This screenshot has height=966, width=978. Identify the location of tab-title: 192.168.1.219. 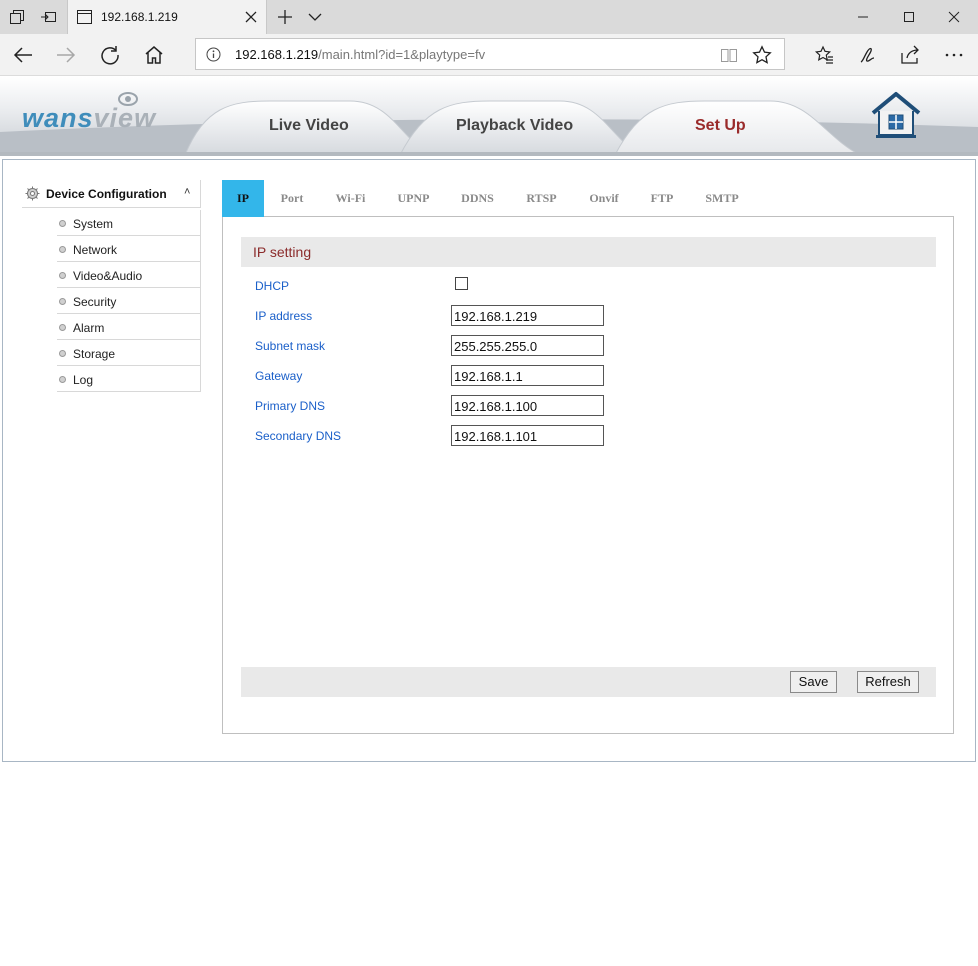
(139, 17).